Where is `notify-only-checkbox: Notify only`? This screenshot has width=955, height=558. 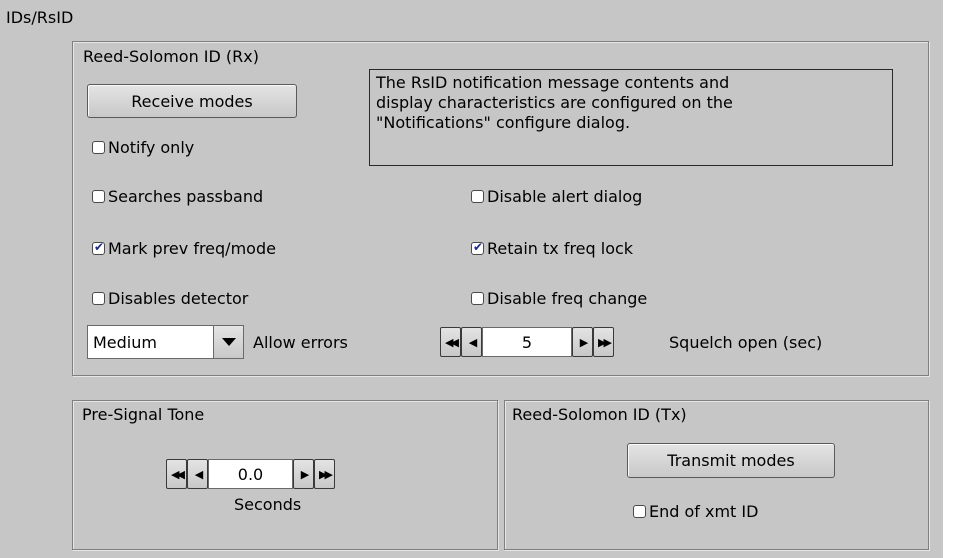 notify-only-checkbox: Notify only is located at coordinates (143, 147).